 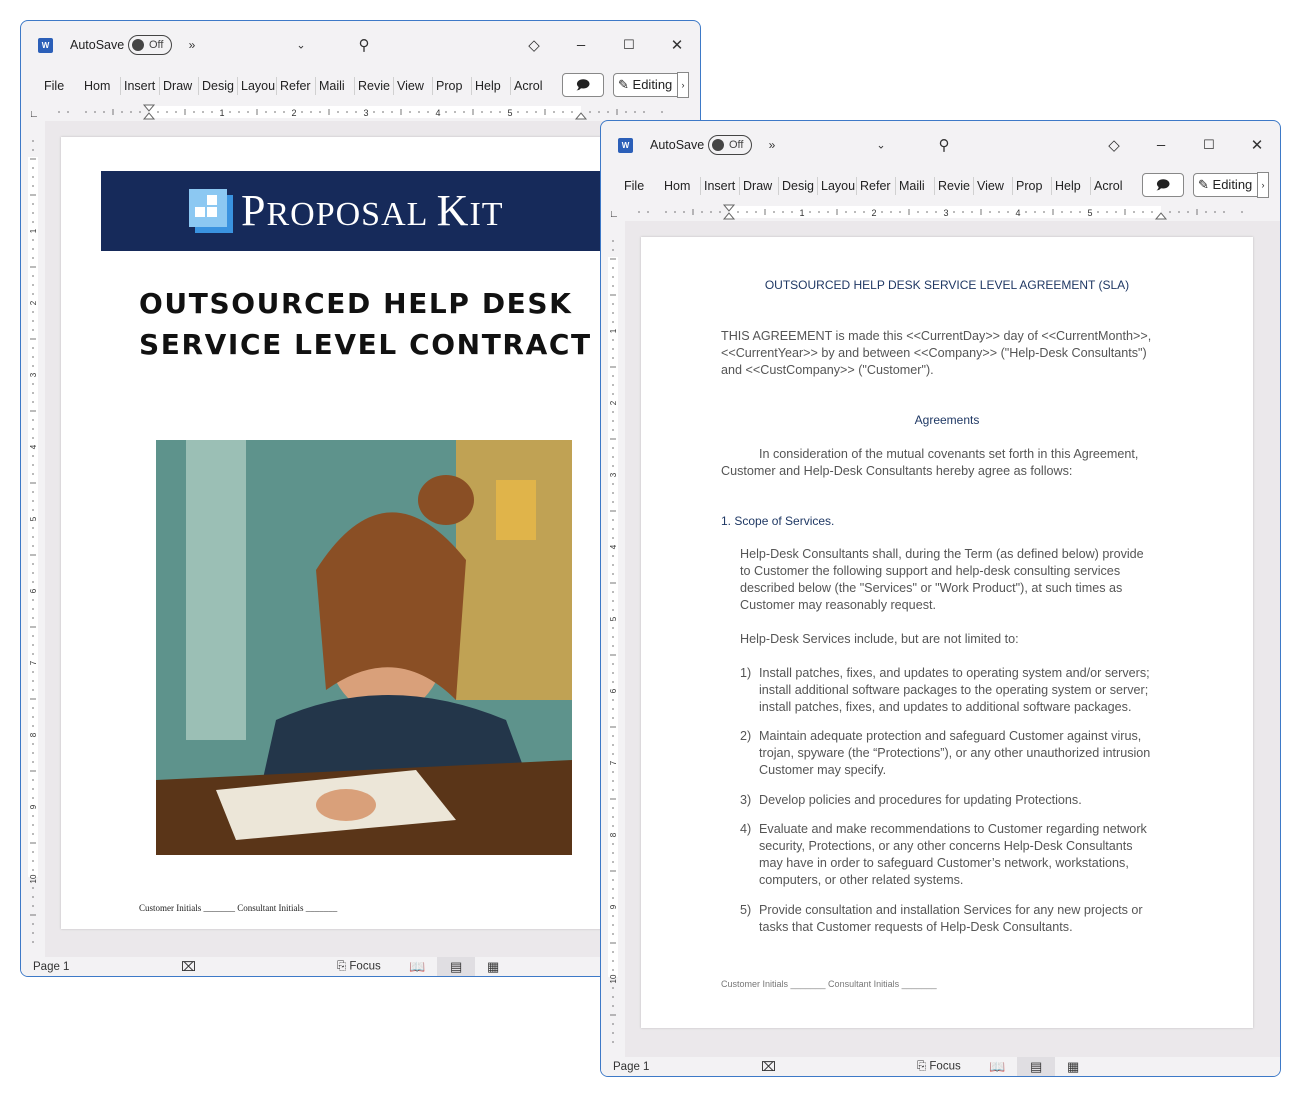 What do you see at coordinates (221, 113) in the screenshot?
I see `ruler-number: 1` at bounding box center [221, 113].